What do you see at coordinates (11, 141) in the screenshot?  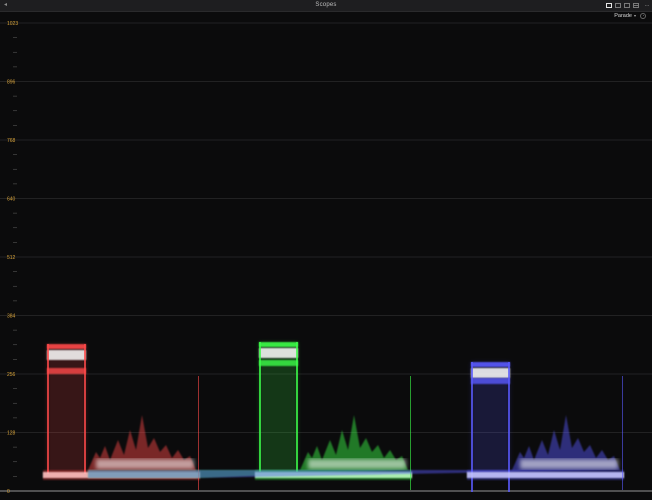 I see `scale-label: 768` at bounding box center [11, 141].